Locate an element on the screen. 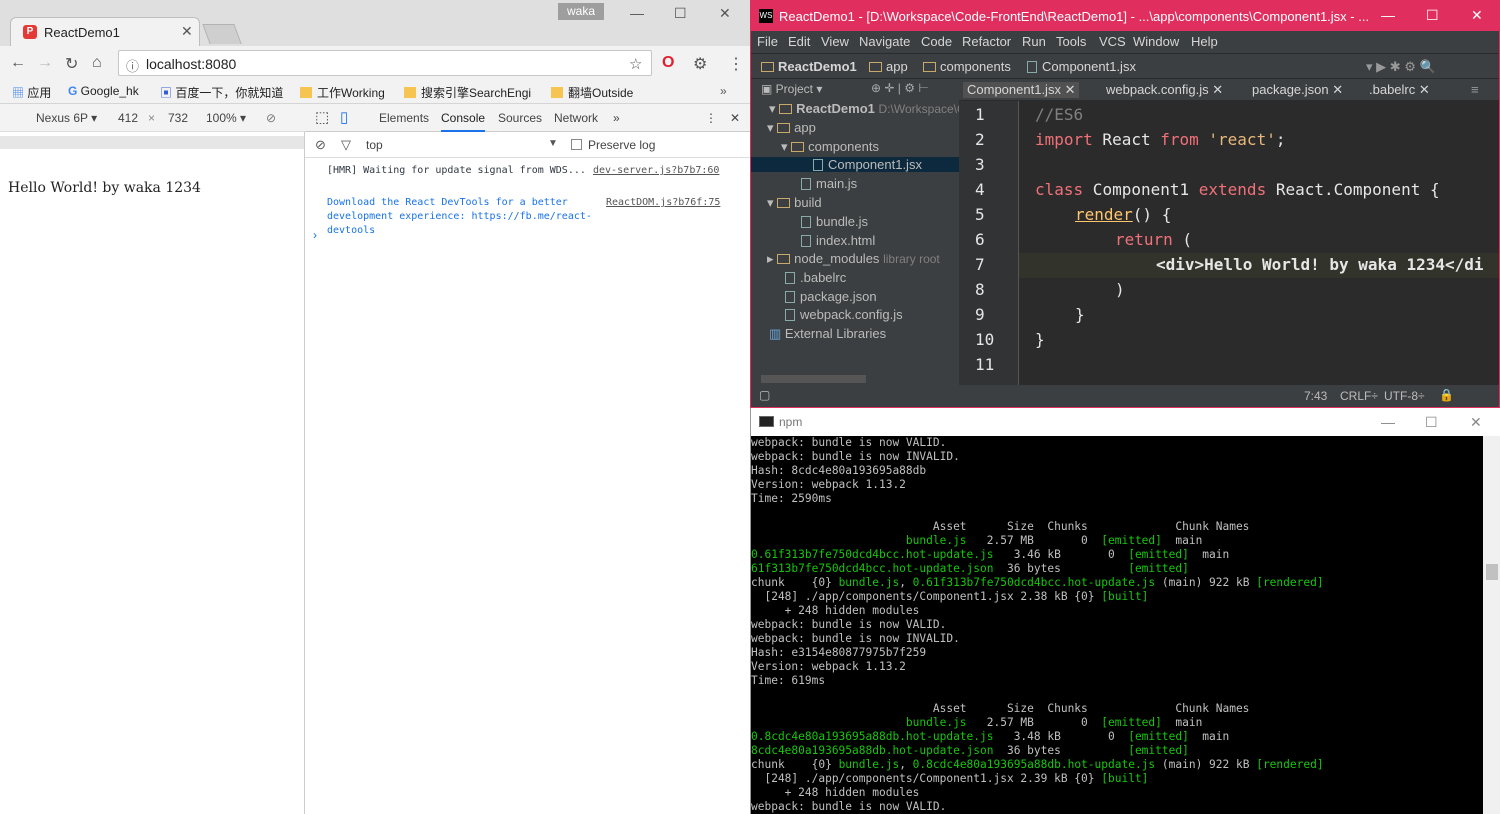 This screenshot has width=1500, height=814. code-line: import React from 'react'; is located at coordinates (1160, 139).